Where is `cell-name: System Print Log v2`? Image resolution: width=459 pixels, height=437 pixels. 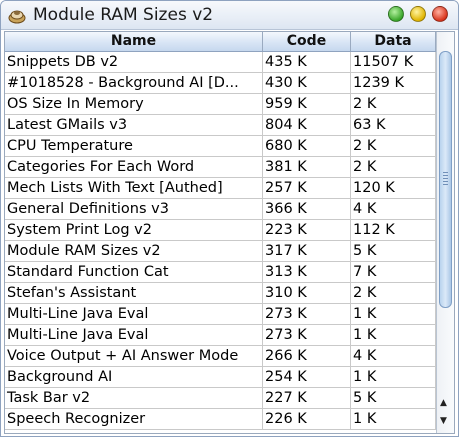
cell-name: System Print Log v2 is located at coordinates (134, 230).